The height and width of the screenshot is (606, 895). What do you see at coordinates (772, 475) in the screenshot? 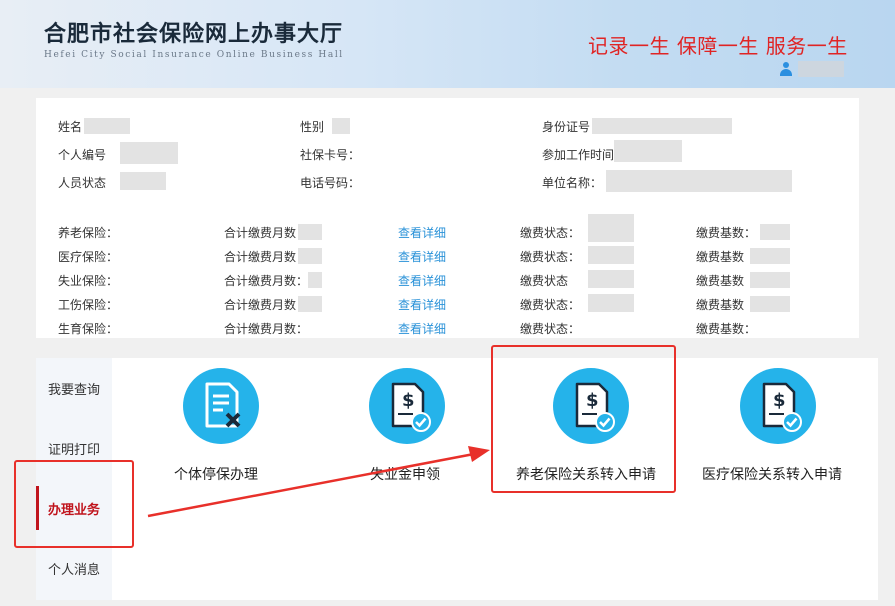
I see `service-label: 医疗保险关系转入申请` at bounding box center [772, 475].